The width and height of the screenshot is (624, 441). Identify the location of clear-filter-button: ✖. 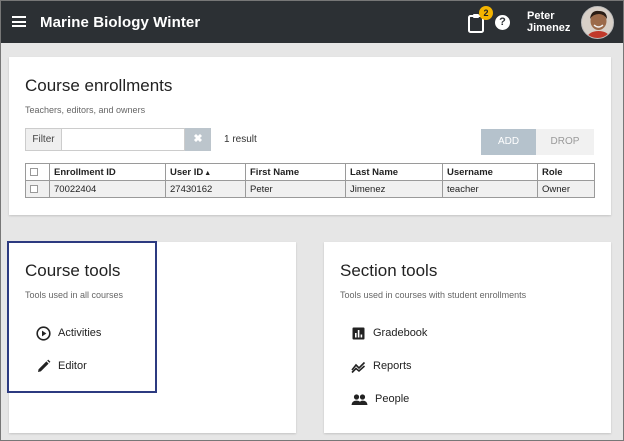
(198, 139).